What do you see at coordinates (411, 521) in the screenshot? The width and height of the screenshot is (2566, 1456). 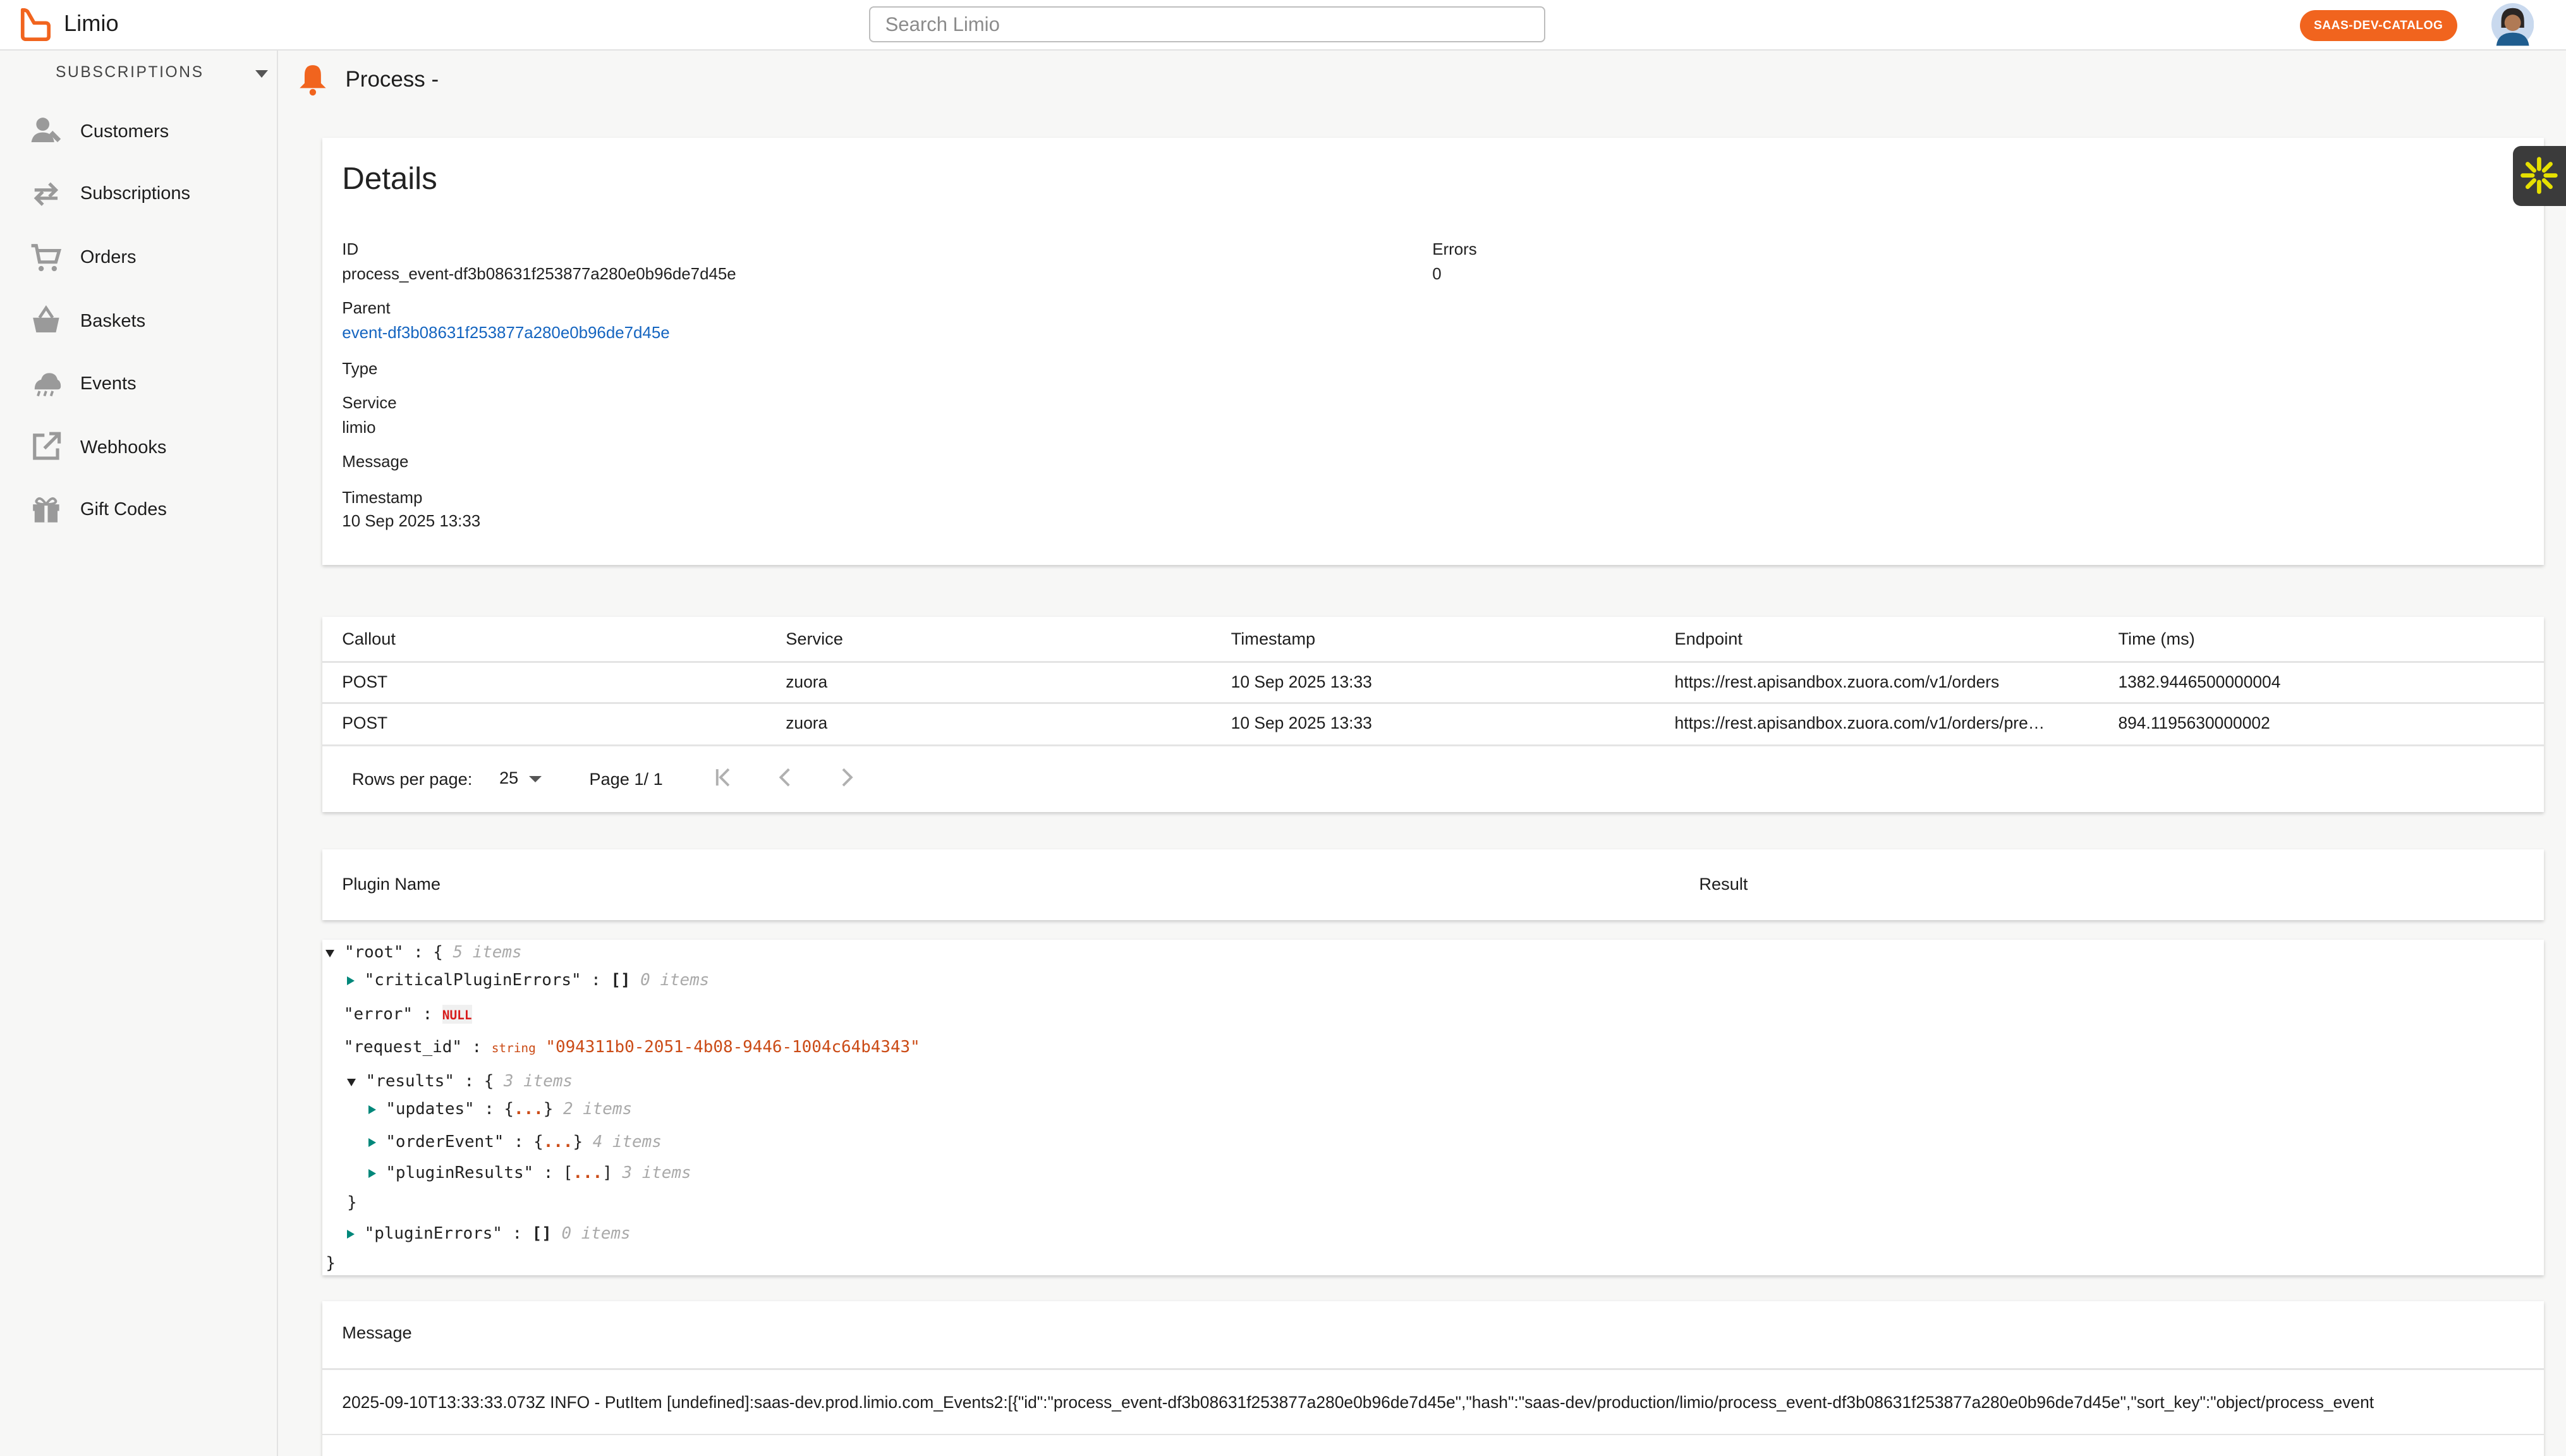 I see `timestamp-value: 10 Sep 2025 13:33` at bounding box center [411, 521].